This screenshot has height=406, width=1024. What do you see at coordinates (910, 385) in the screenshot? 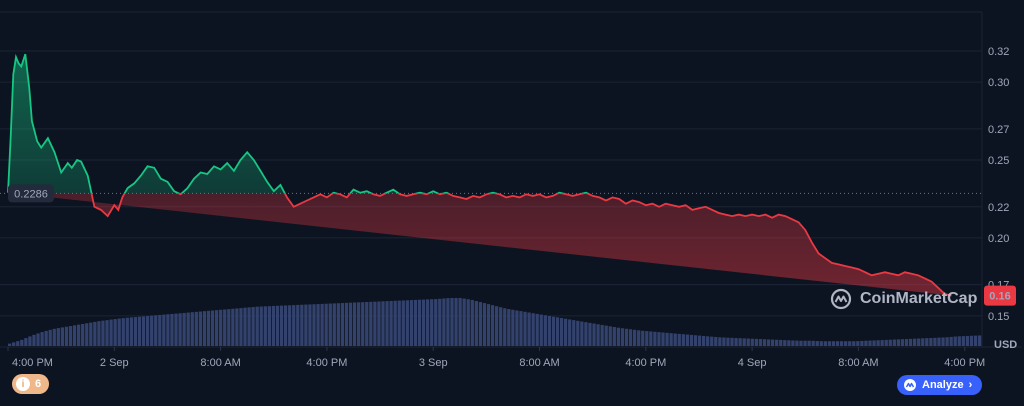
I see `coinmarketcap-logo-icon` at bounding box center [910, 385].